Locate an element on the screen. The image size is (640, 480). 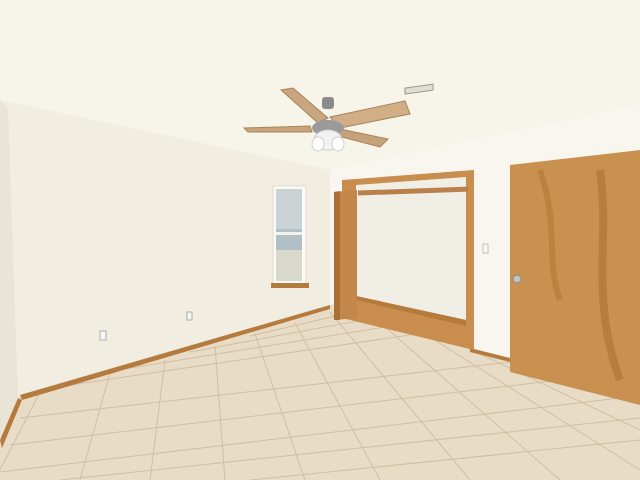
closet-door-shade is located at coordinates (337, 255).